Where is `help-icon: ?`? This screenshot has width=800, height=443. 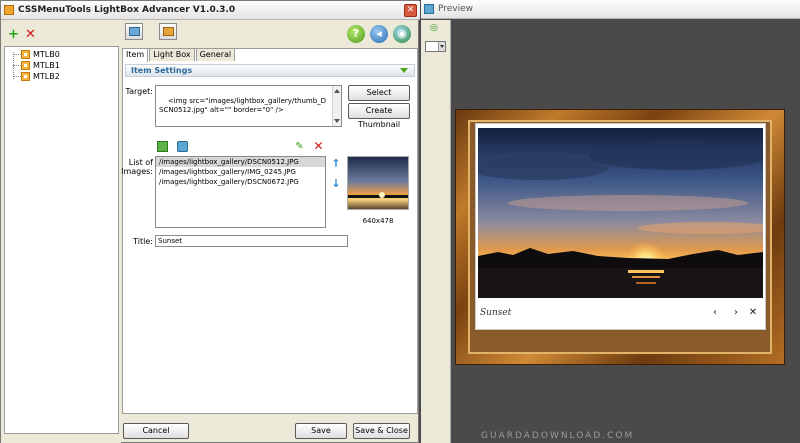 help-icon: ? is located at coordinates (356, 34).